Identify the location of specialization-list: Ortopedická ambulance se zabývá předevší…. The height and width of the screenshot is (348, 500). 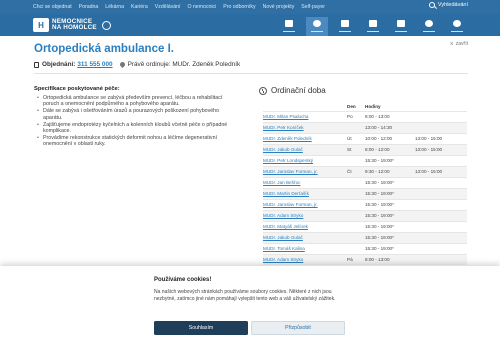
(137, 121).